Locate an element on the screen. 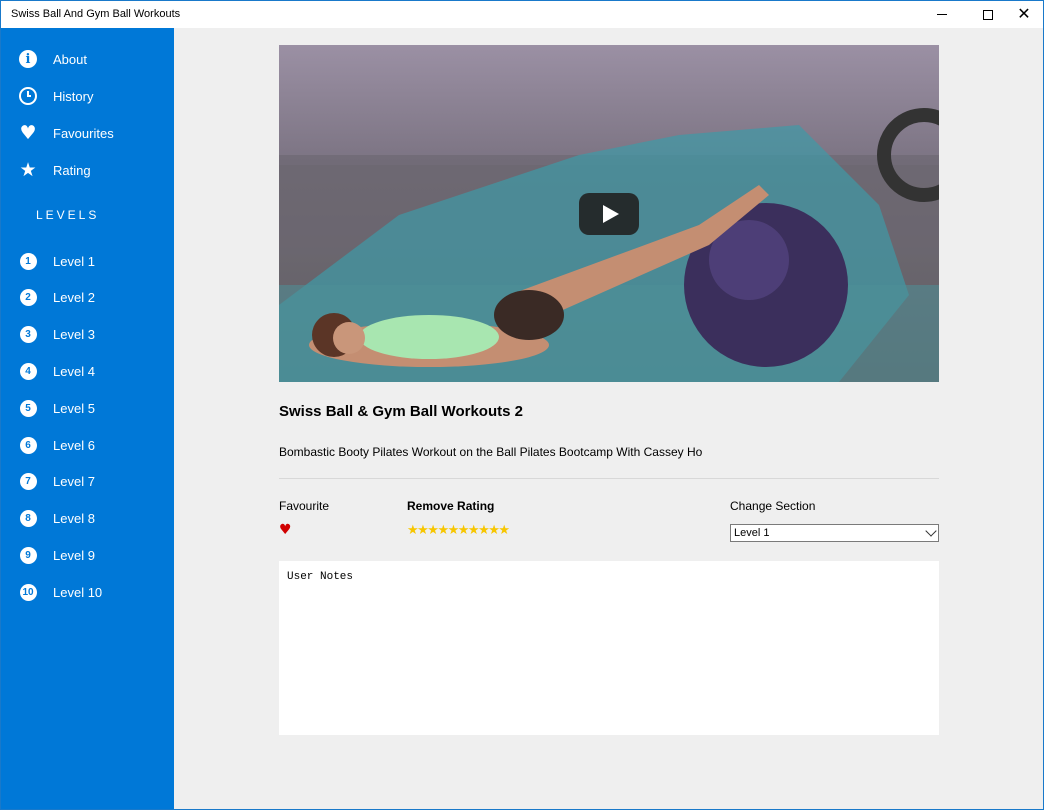  sidebar-item-level-9: 9 Level 9 is located at coordinates (87, 555).